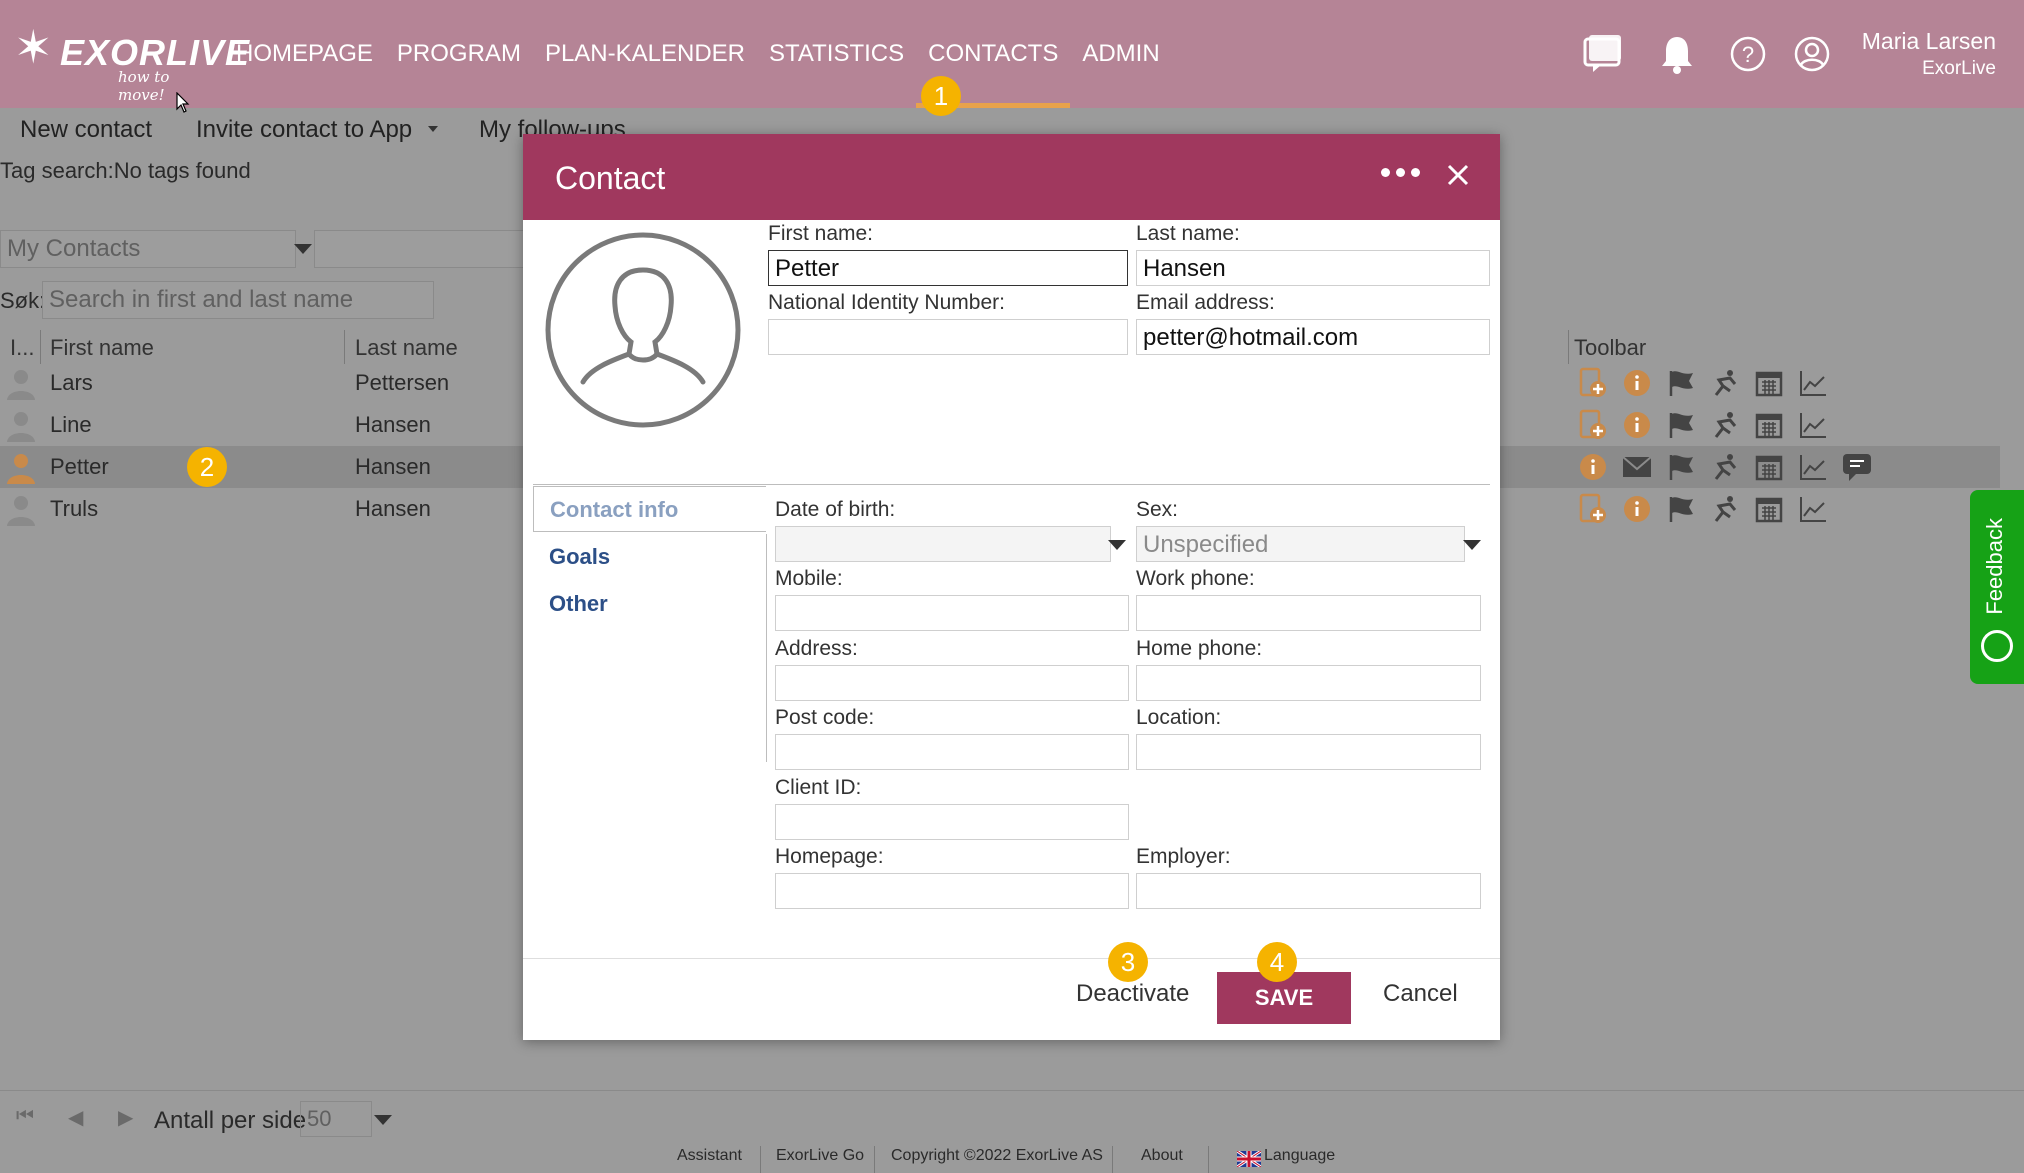 The image size is (2024, 1173). I want to click on dob-input, so click(943, 544).